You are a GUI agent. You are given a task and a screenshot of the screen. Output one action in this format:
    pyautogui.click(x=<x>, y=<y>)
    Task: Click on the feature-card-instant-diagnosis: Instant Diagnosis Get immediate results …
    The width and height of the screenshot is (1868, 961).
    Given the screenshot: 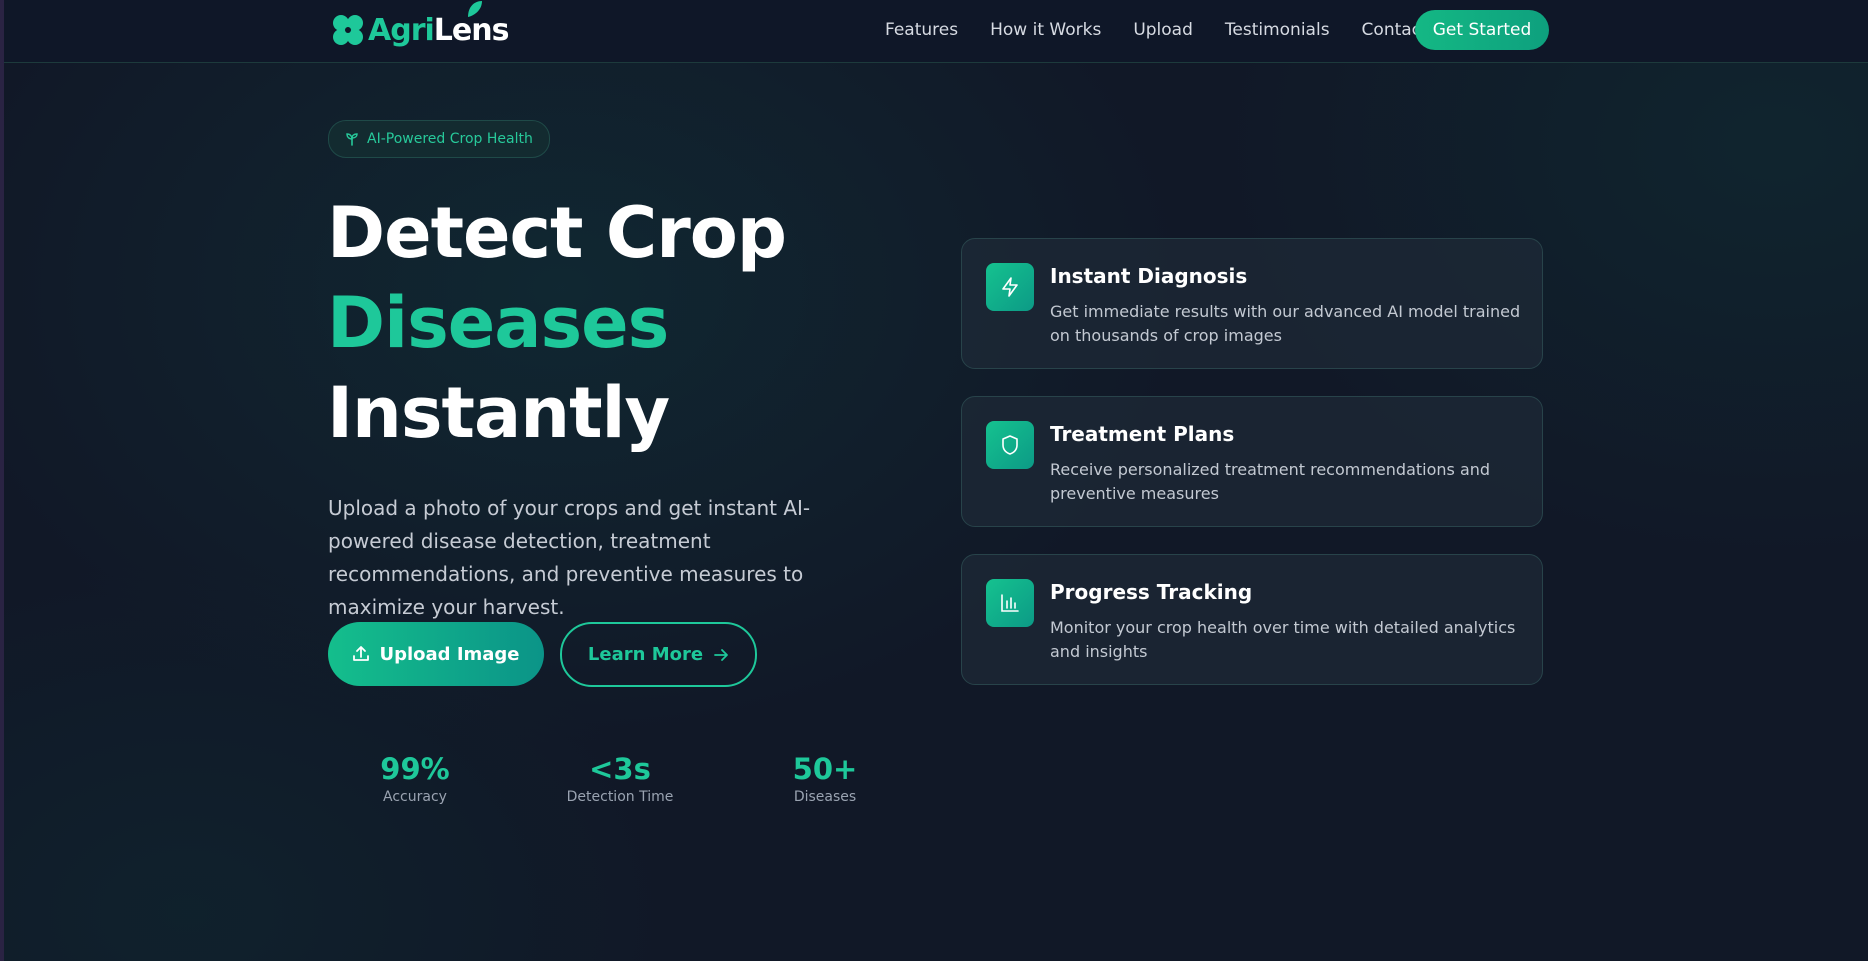 What is the action you would take?
    pyautogui.click(x=1252, y=303)
    